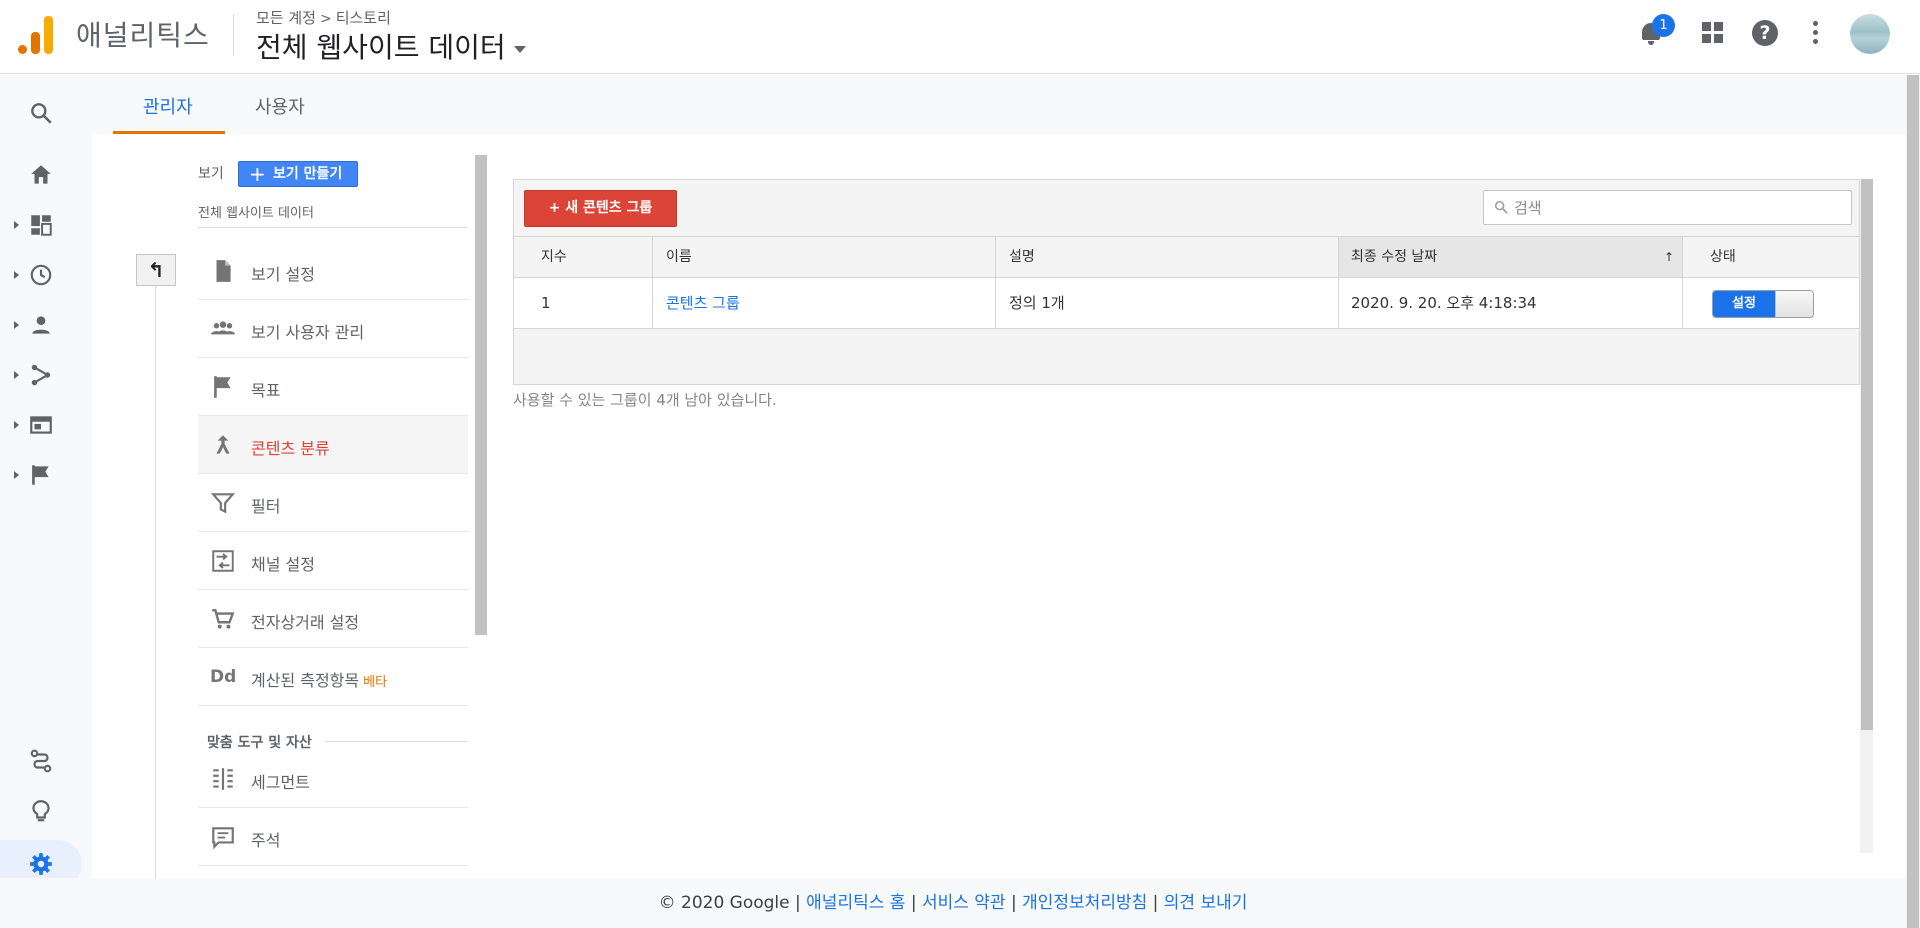  Describe the element at coordinates (1713, 33) in the screenshot. I see `apps-grid-icon` at that location.